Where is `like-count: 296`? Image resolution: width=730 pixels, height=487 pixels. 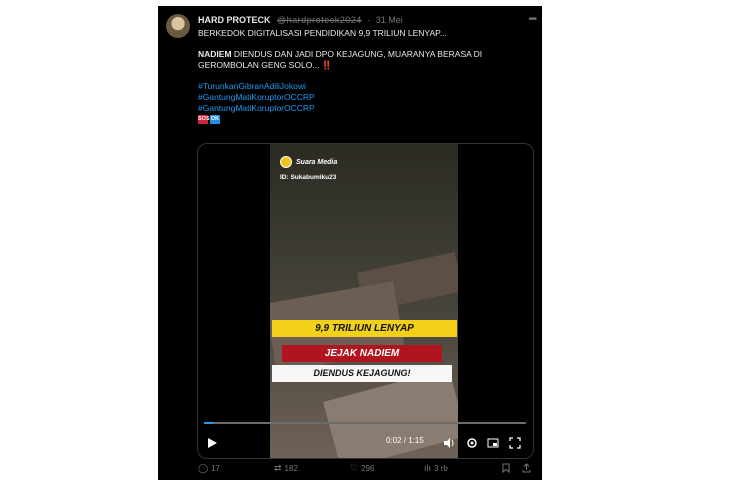 like-count: 296 is located at coordinates (368, 468).